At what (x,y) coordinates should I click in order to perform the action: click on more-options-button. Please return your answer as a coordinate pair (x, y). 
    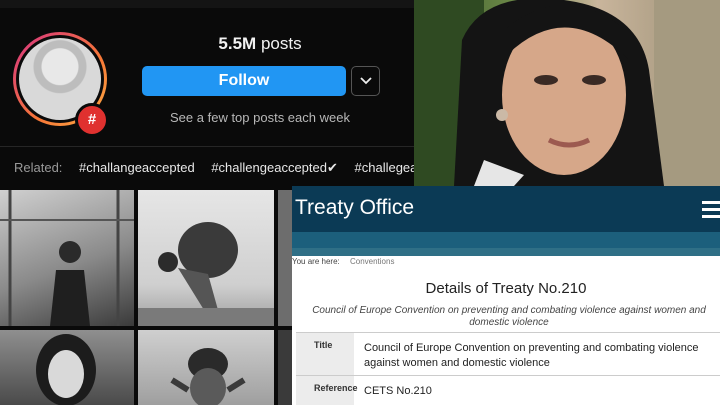
    Looking at the image, I should click on (365, 81).